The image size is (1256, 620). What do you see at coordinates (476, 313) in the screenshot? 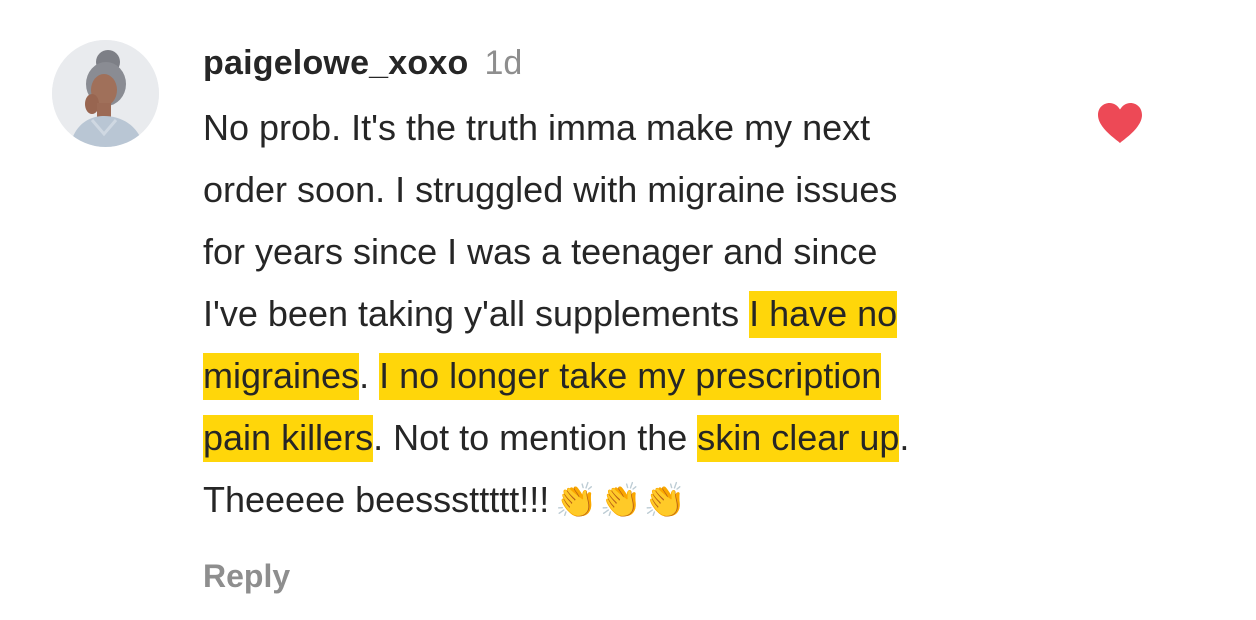
I see `comment-text-segment: I've been taking y'all supplements` at bounding box center [476, 313].